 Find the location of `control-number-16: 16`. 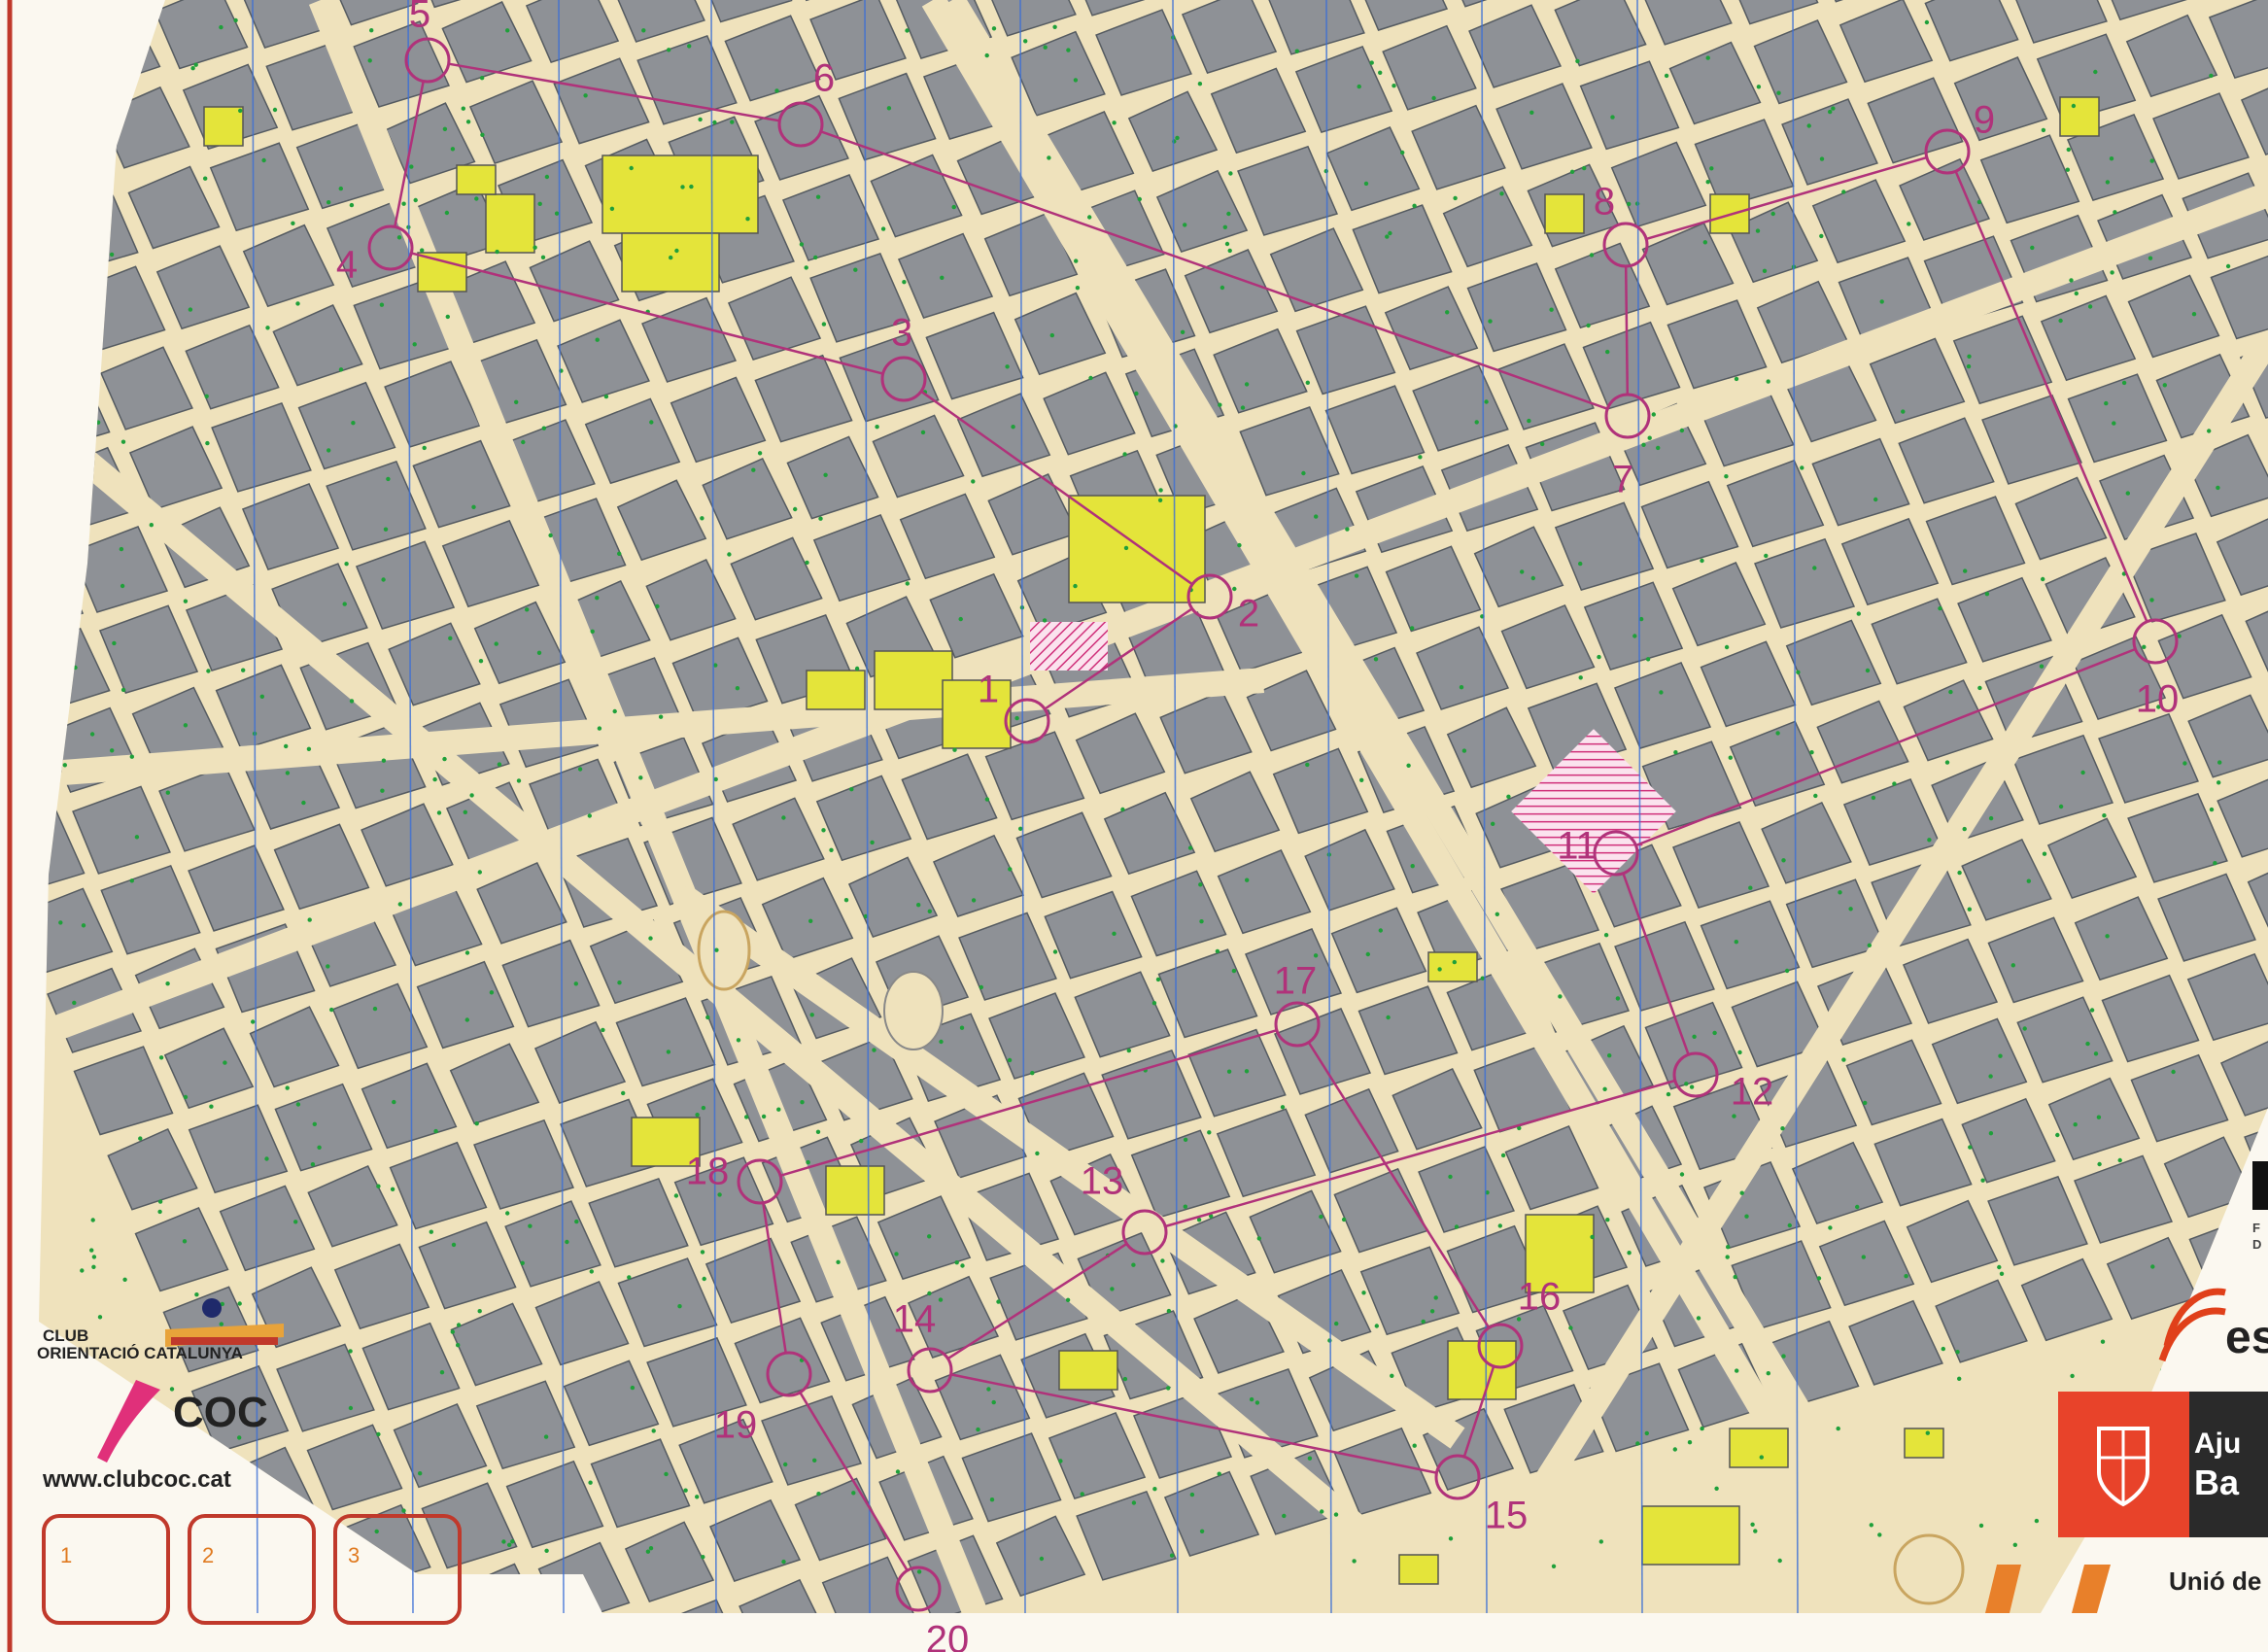

control-number-16: 16 is located at coordinates (1540, 1297).